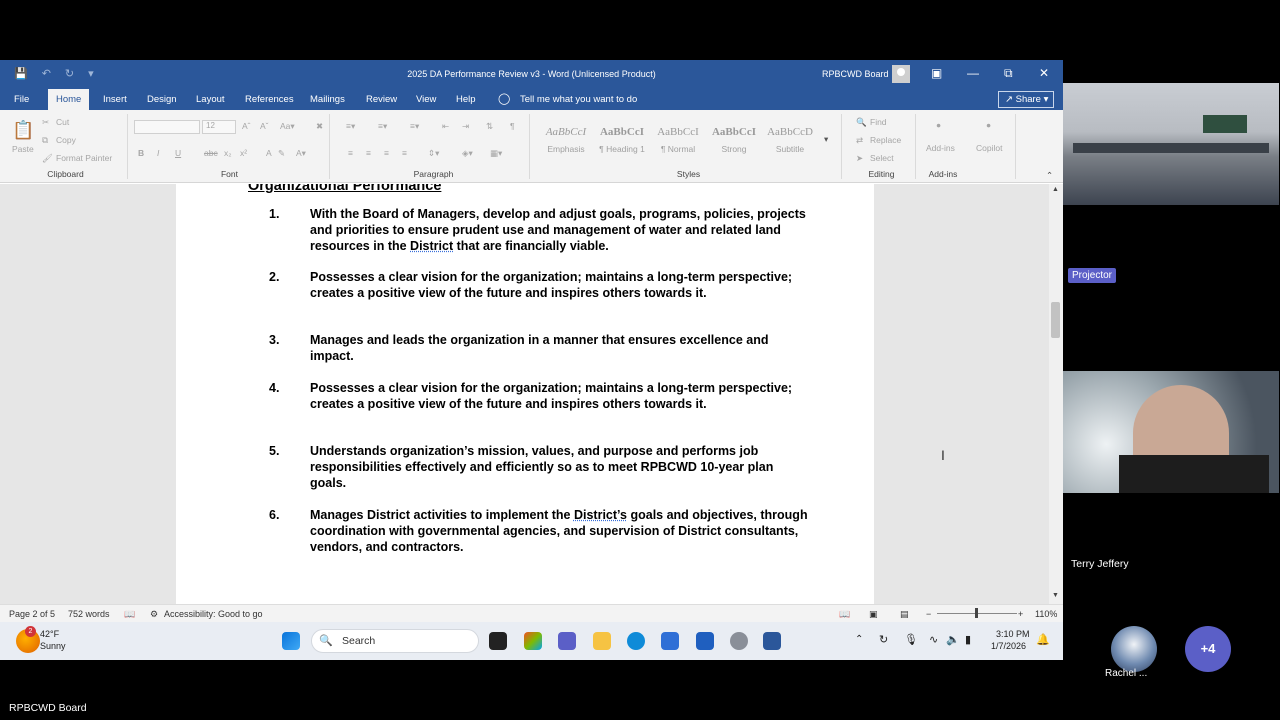 This screenshot has height=720, width=1280. What do you see at coordinates (21, 99) in the screenshot?
I see `tab-file: File` at bounding box center [21, 99].